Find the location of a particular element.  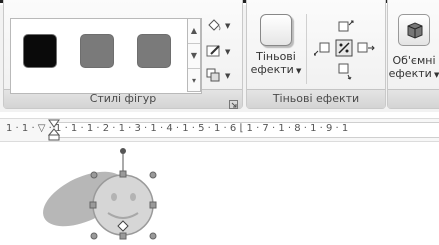

resize-handle-right is located at coordinates (153, 205).